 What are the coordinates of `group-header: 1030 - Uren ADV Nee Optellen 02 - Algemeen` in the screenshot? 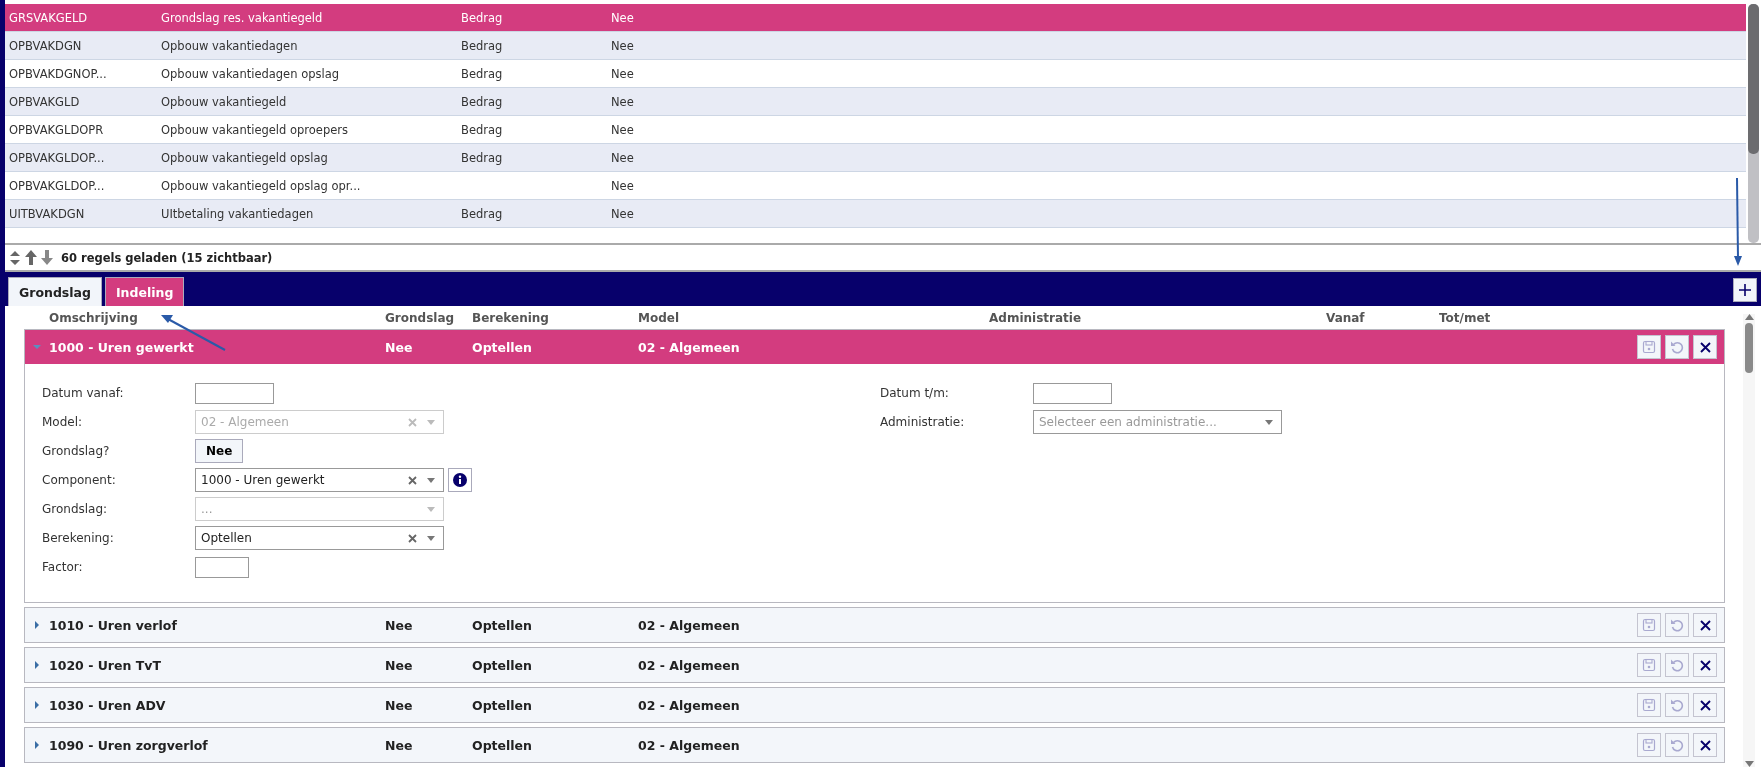 It's located at (874, 705).